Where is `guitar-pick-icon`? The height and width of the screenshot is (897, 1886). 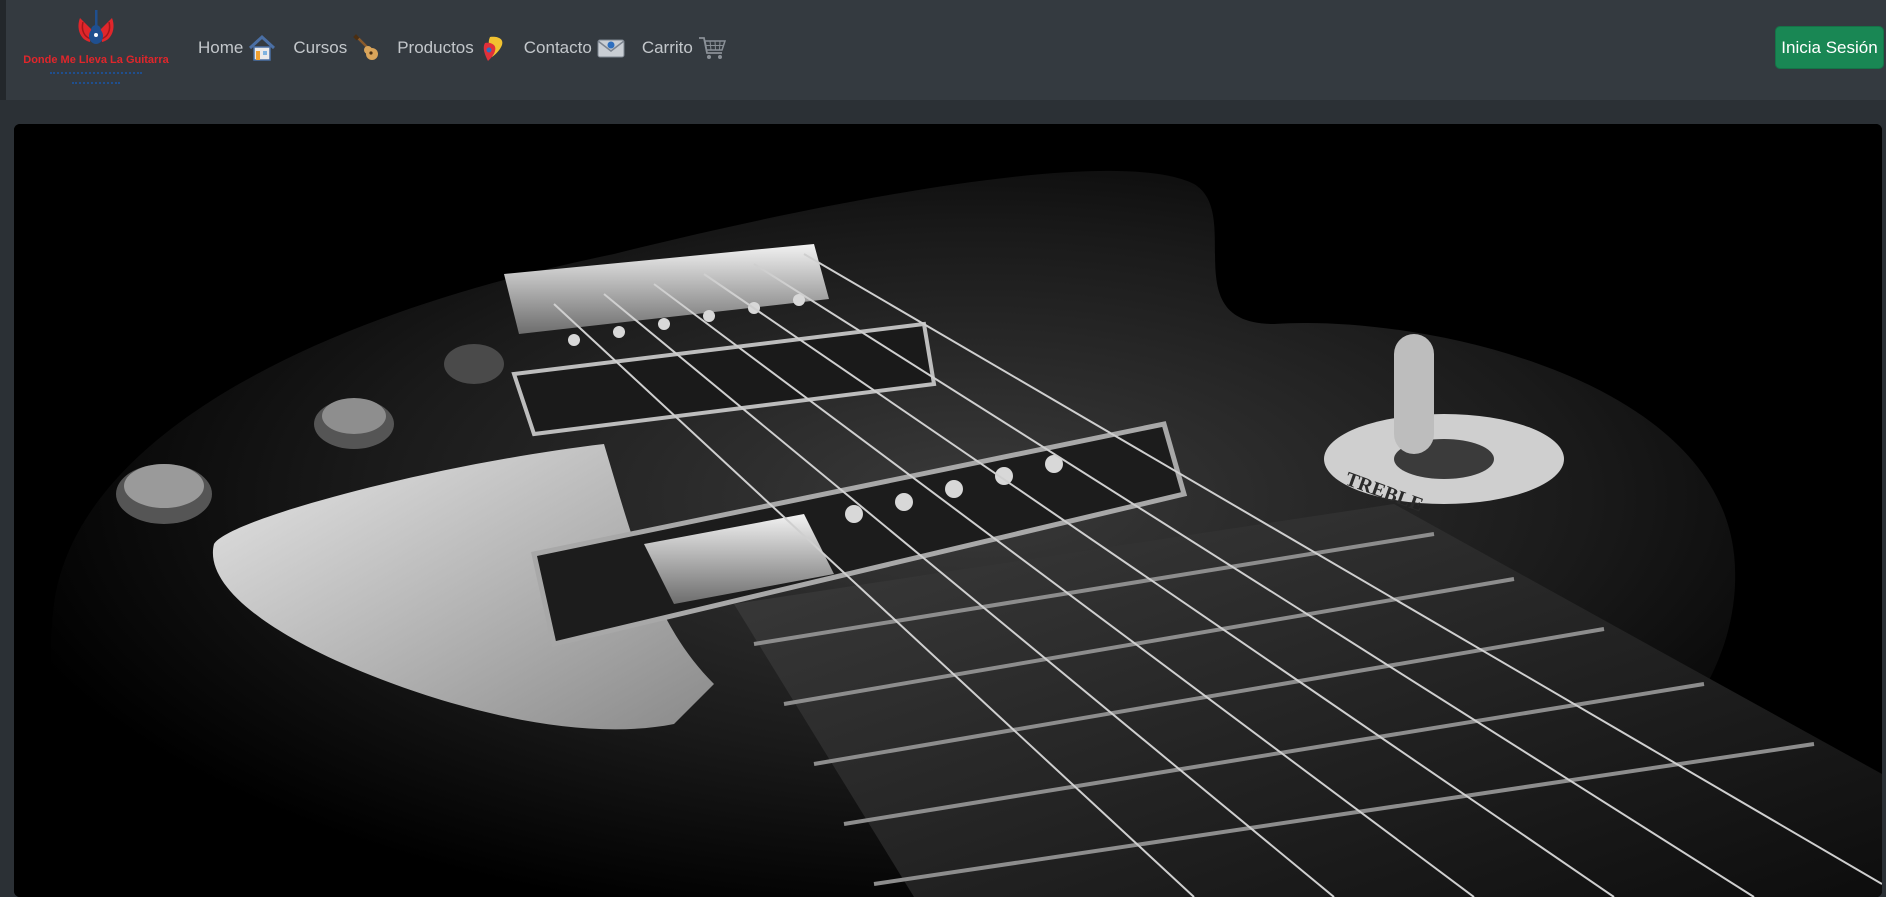
guitar-pick-icon is located at coordinates (493, 48).